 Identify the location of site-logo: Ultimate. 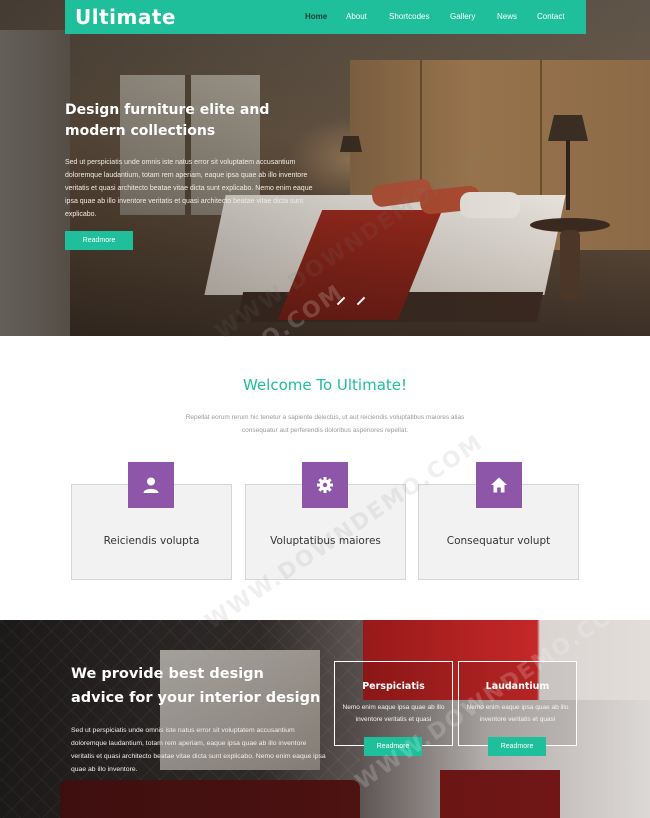
(125, 17).